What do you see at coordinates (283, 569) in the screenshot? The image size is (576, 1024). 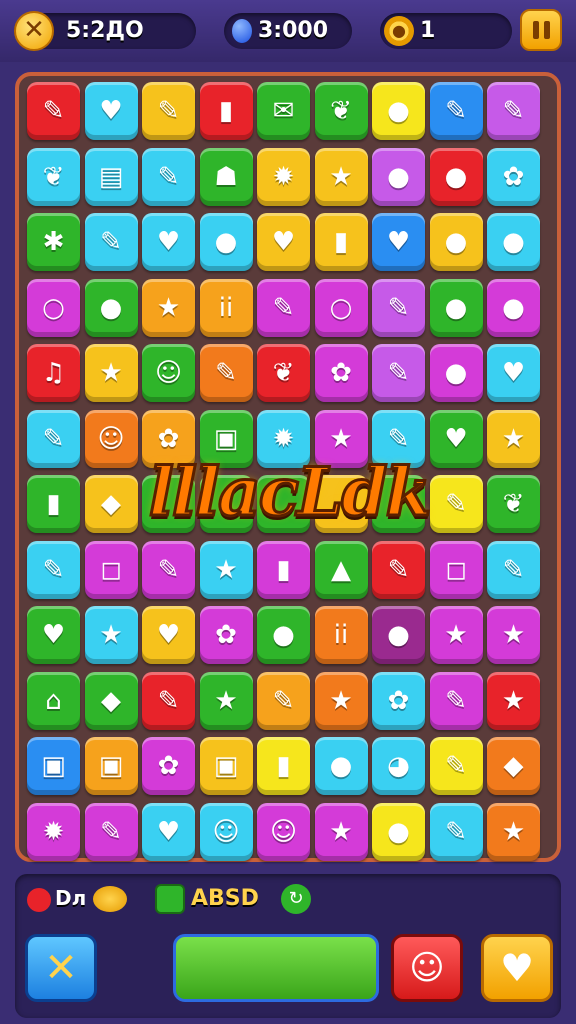 I see `tile-r8-c5: ▮` at bounding box center [283, 569].